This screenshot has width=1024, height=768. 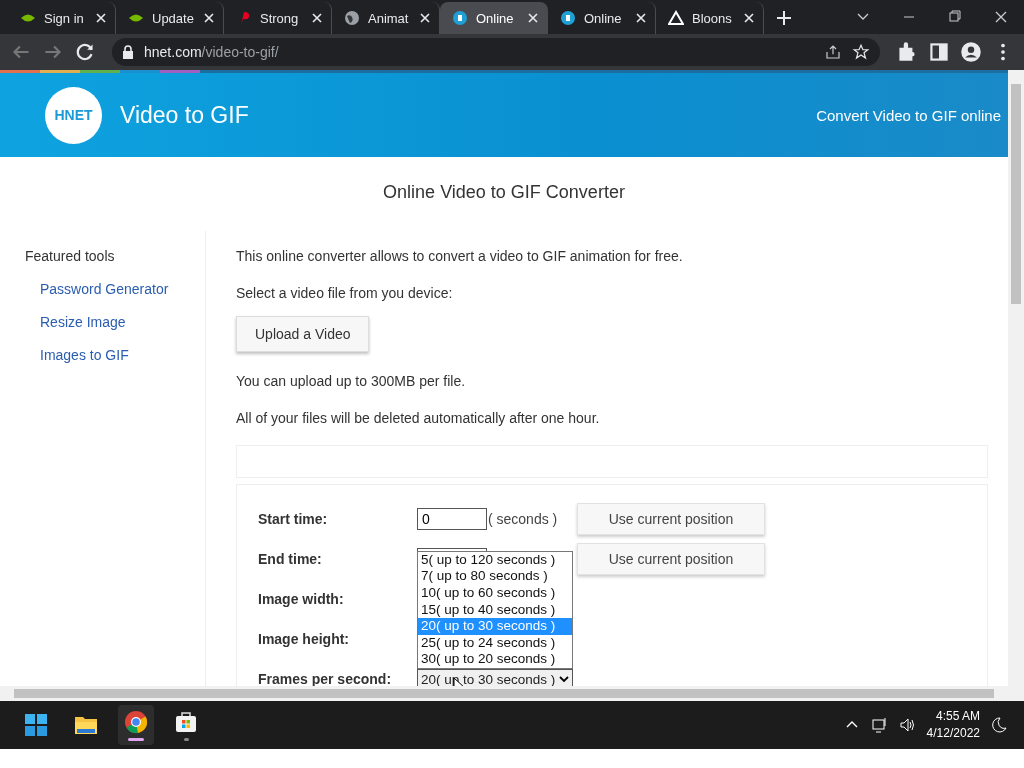 What do you see at coordinates (122, 289) in the screenshot?
I see `sidebar-link: Password Generator` at bounding box center [122, 289].